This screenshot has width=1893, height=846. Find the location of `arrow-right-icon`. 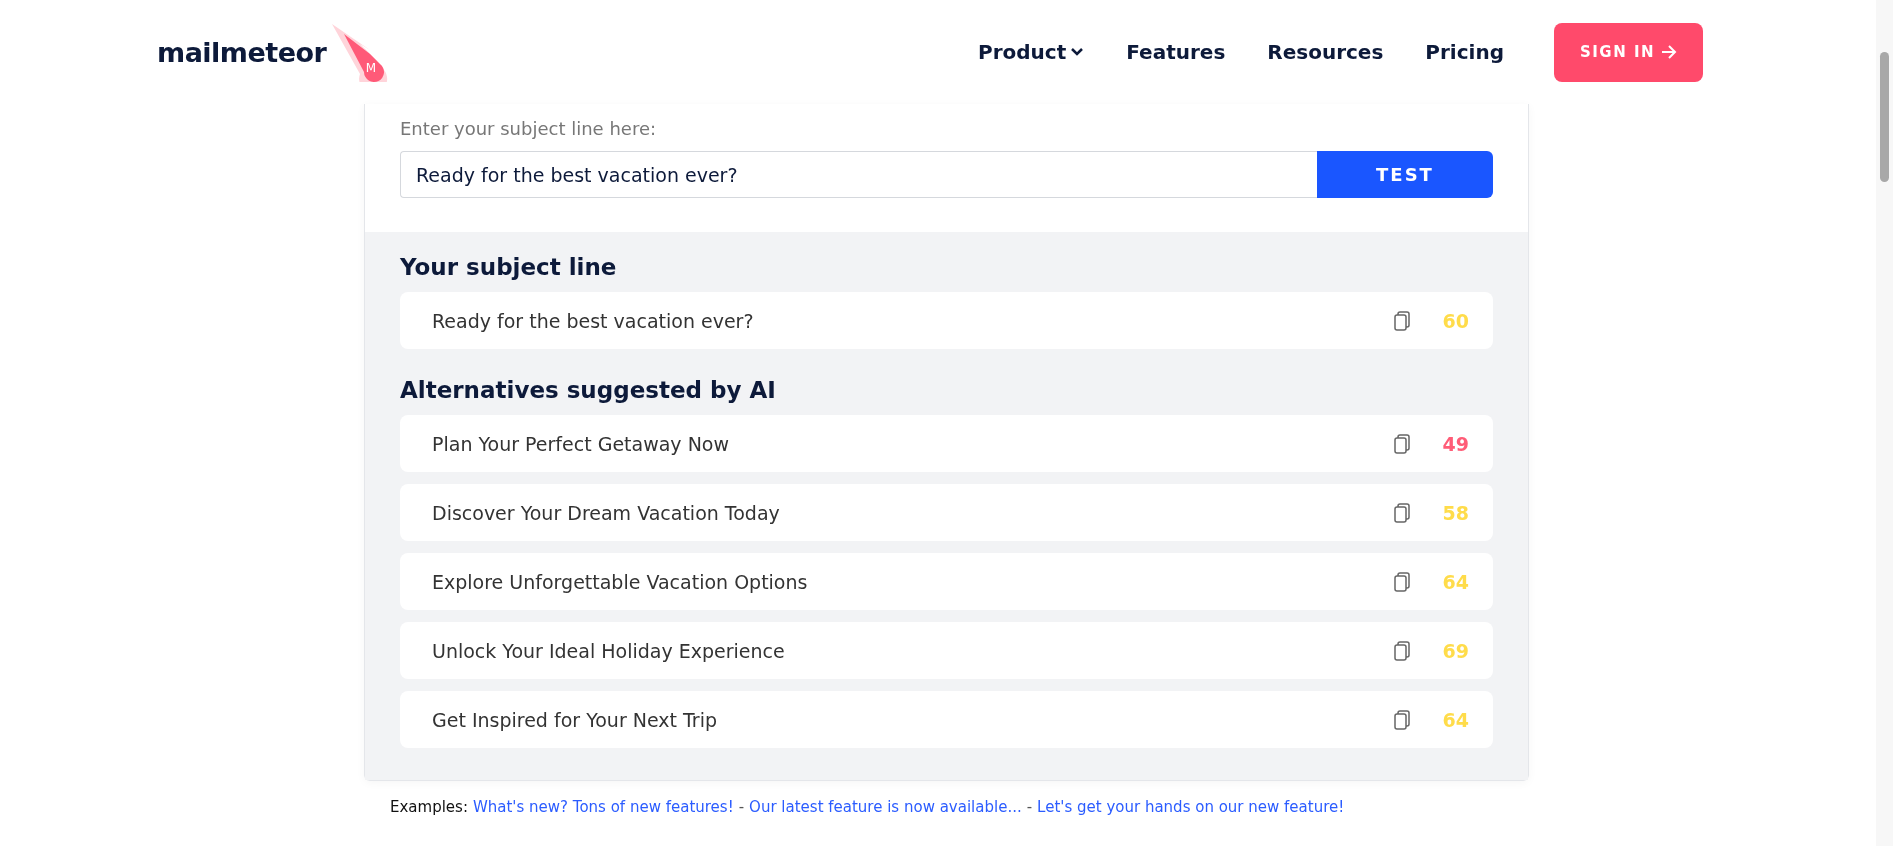

arrow-right-icon is located at coordinates (1669, 52).